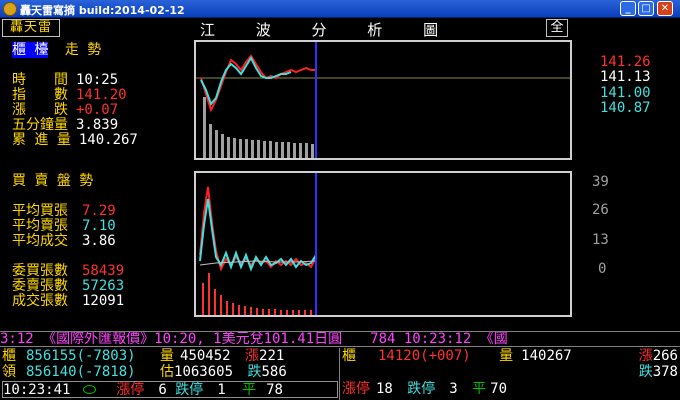 This screenshot has height=400, width=680. Describe the element at coordinates (81, 372) in the screenshot. I see `lead-value: 856140(-7818)` at that location.